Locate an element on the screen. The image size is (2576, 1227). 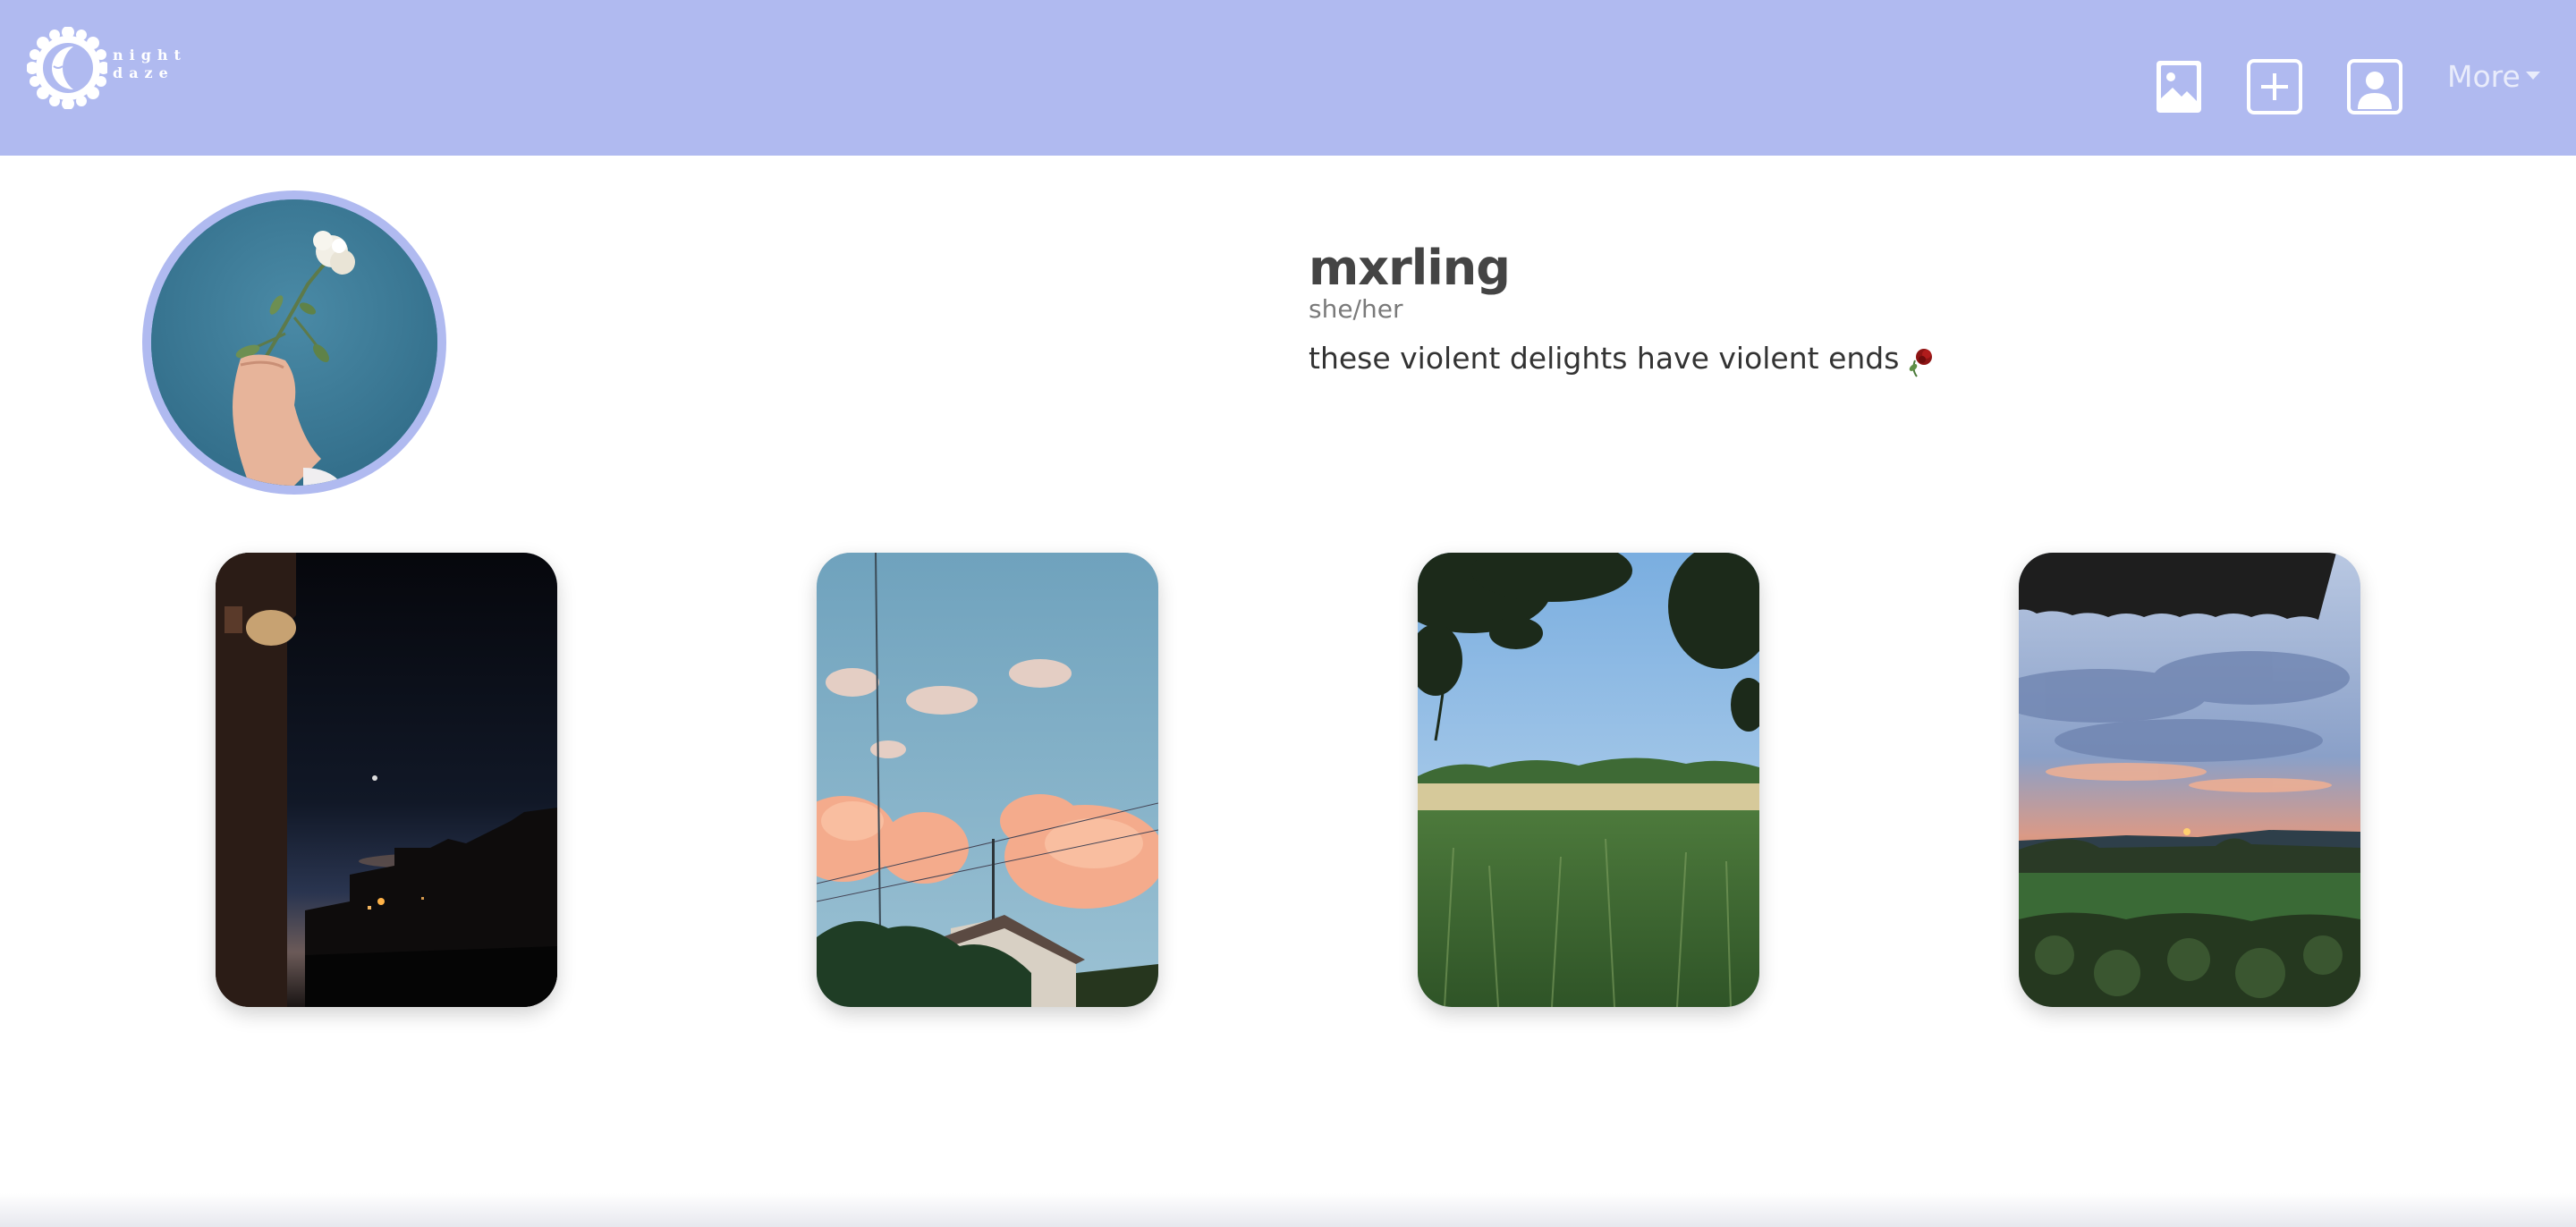
footer-shadow is located at coordinates (1288, 1210).